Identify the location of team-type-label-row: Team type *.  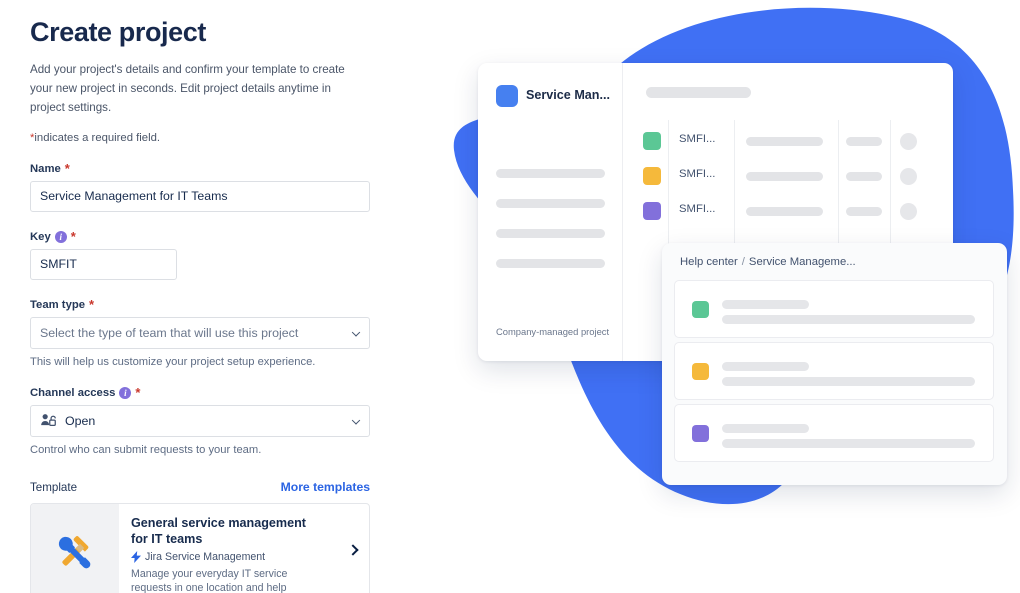
(215, 304).